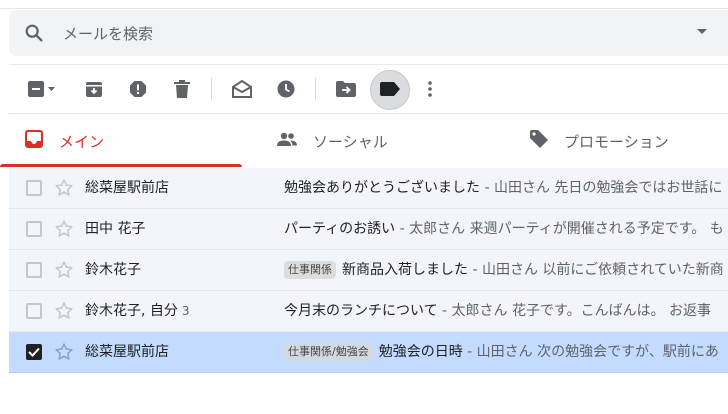 This screenshot has height=414, width=728. Describe the element at coordinates (616, 141) in the screenshot. I see `tab-label: プロモーション` at that location.